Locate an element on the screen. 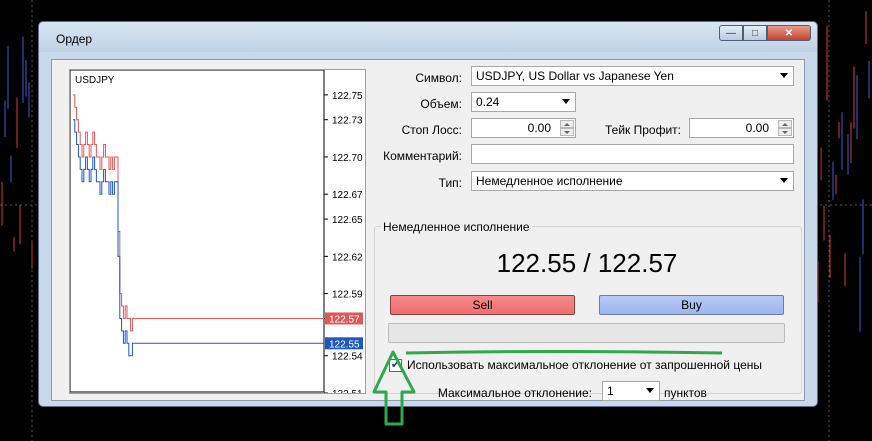  stoploss-label: Стоп Лосс: is located at coordinates (431, 130).